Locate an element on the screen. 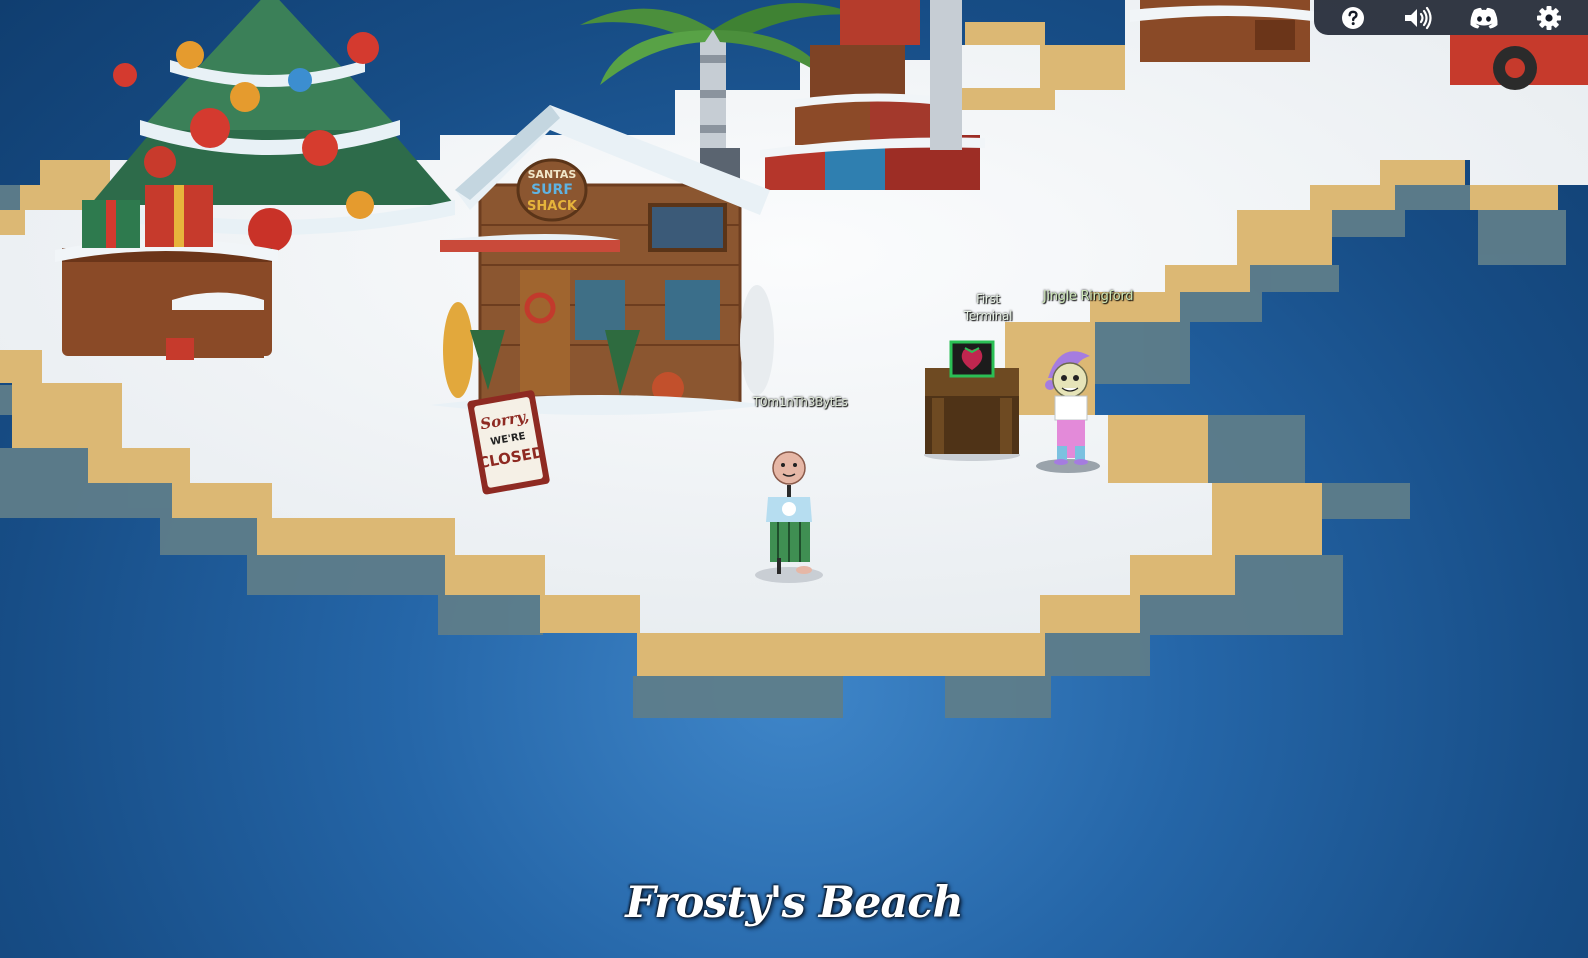  volume-button is located at coordinates (1418, 18).